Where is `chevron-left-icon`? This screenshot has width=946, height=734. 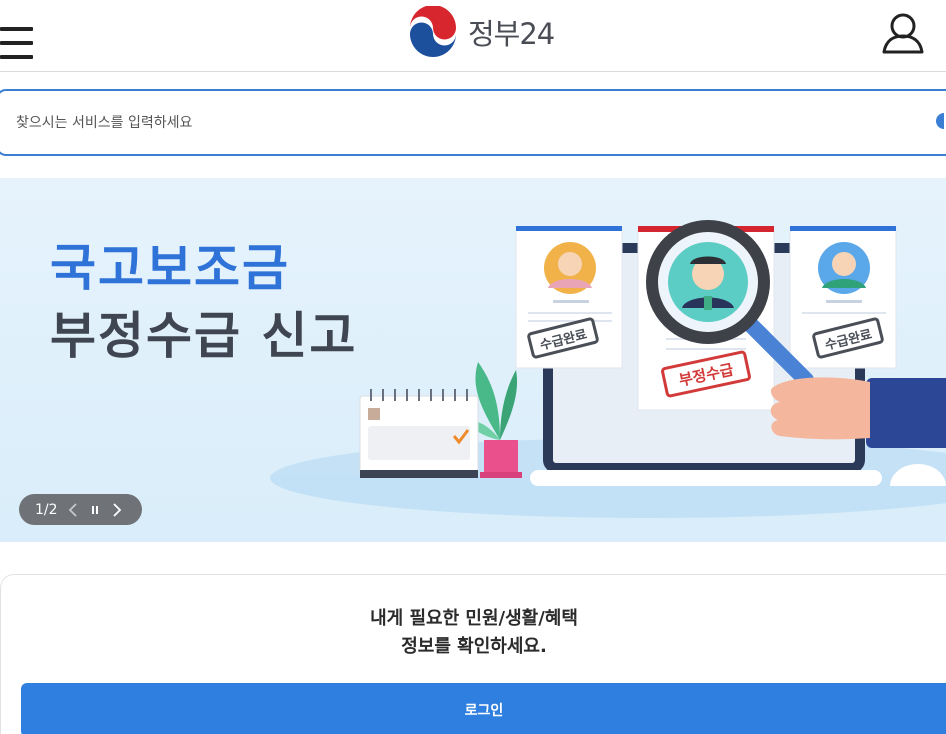 chevron-left-icon is located at coordinates (73, 510).